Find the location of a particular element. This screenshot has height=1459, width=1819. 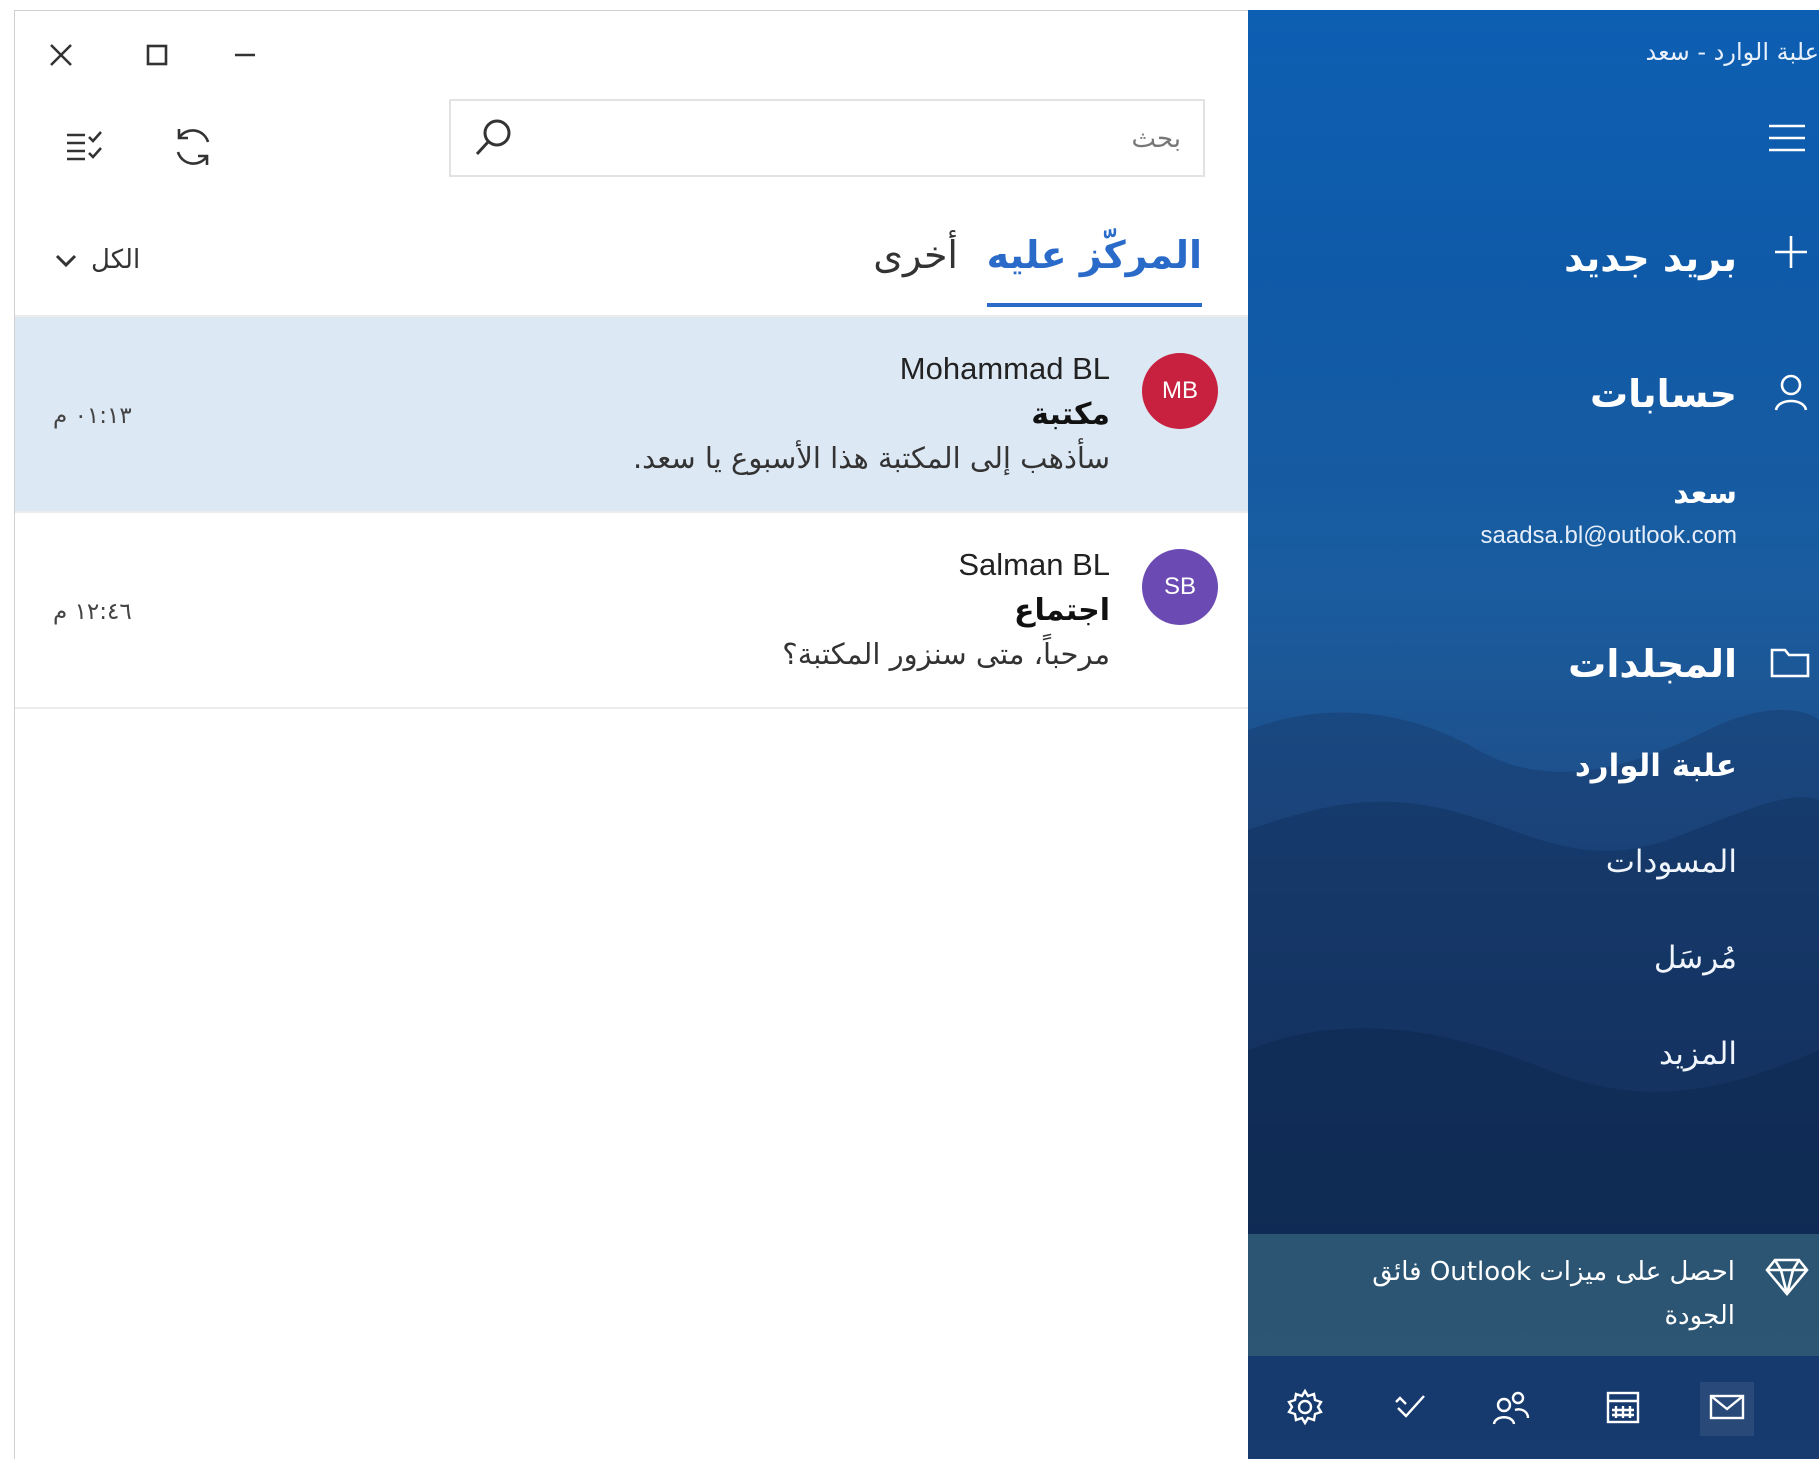

filter-dropdown: الكل is located at coordinates (97, 260).